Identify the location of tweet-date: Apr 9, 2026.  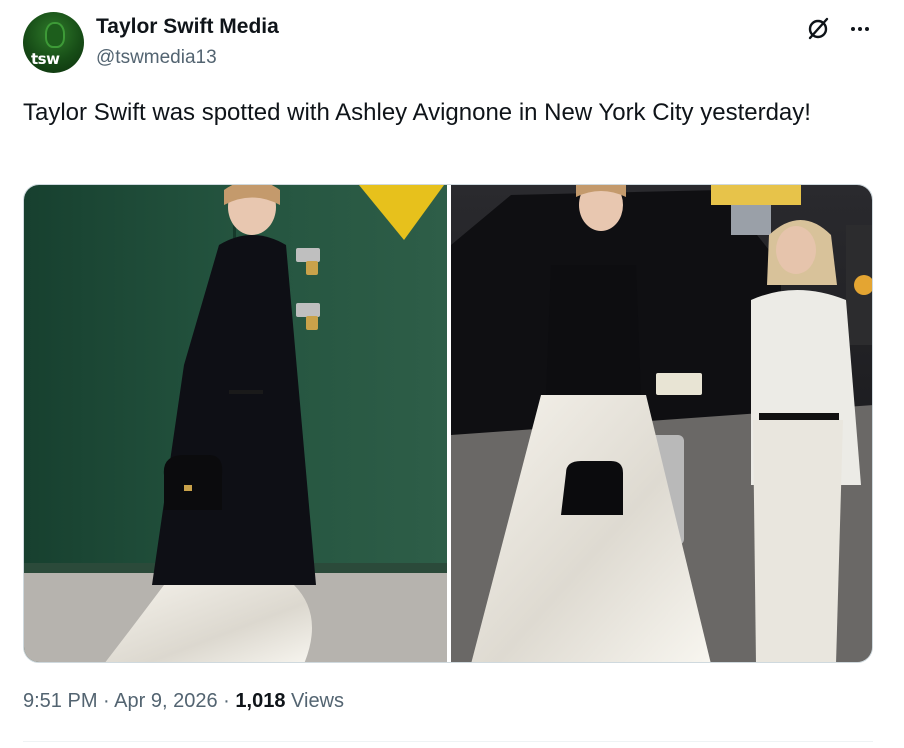
(165, 701).